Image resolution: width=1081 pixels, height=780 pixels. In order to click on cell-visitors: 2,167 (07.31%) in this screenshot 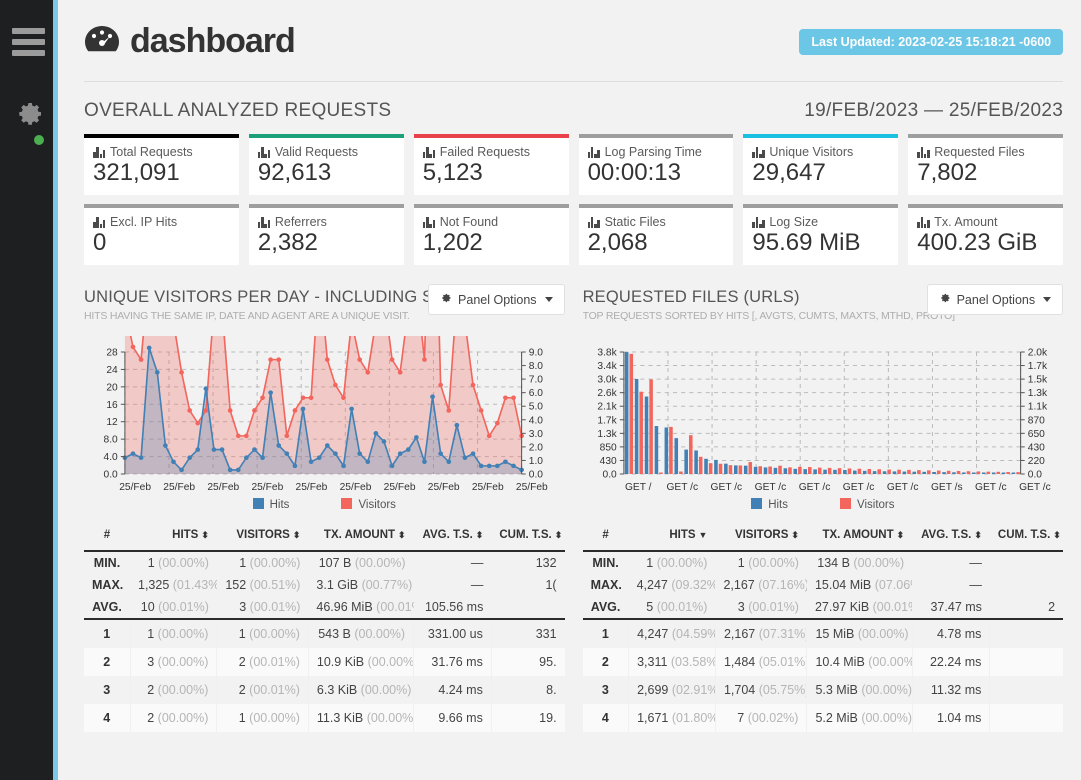, I will do `click(760, 633)`.